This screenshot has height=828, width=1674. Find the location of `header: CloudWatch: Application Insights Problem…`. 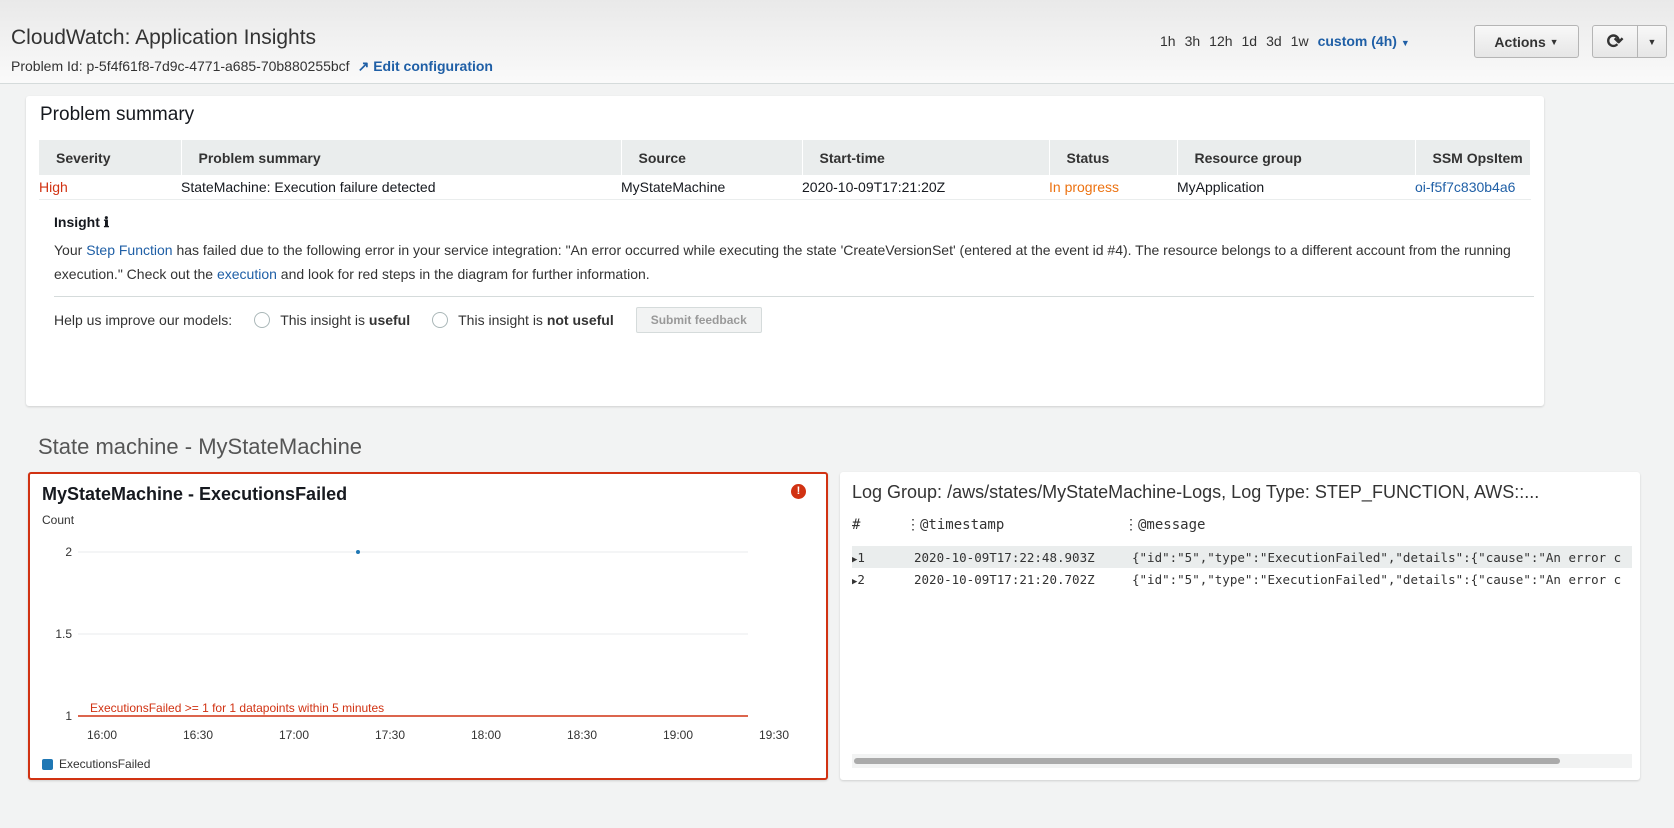

header: CloudWatch: Application Insights Problem… is located at coordinates (837, 42).